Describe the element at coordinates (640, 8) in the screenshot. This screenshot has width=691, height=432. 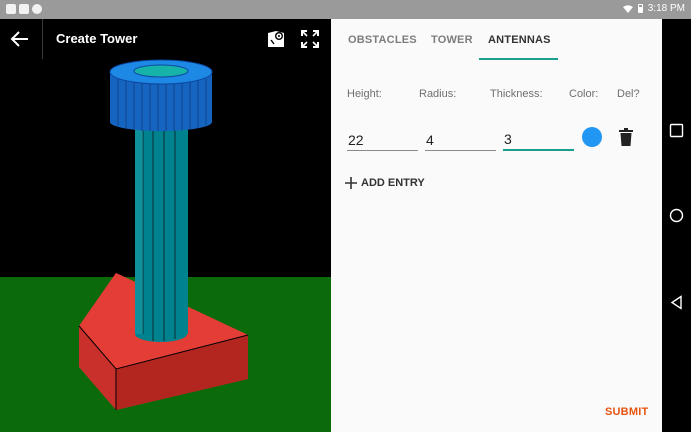
I see `battery-icon` at that location.